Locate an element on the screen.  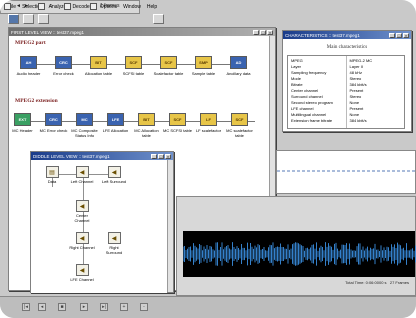
nav-right-icon: ► is located at coordinates (26, 6).